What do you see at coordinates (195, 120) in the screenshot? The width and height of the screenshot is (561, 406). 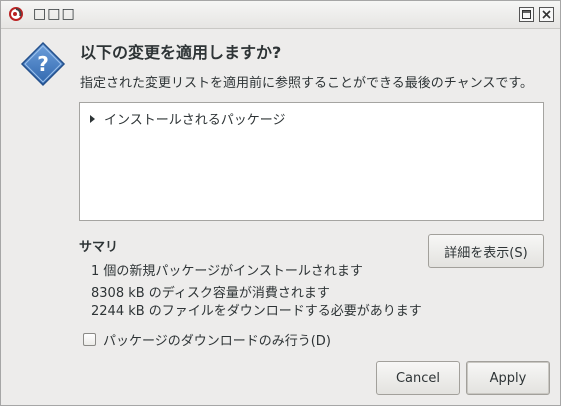 I see `tree-row-label: インストールされるパッケージ` at bounding box center [195, 120].